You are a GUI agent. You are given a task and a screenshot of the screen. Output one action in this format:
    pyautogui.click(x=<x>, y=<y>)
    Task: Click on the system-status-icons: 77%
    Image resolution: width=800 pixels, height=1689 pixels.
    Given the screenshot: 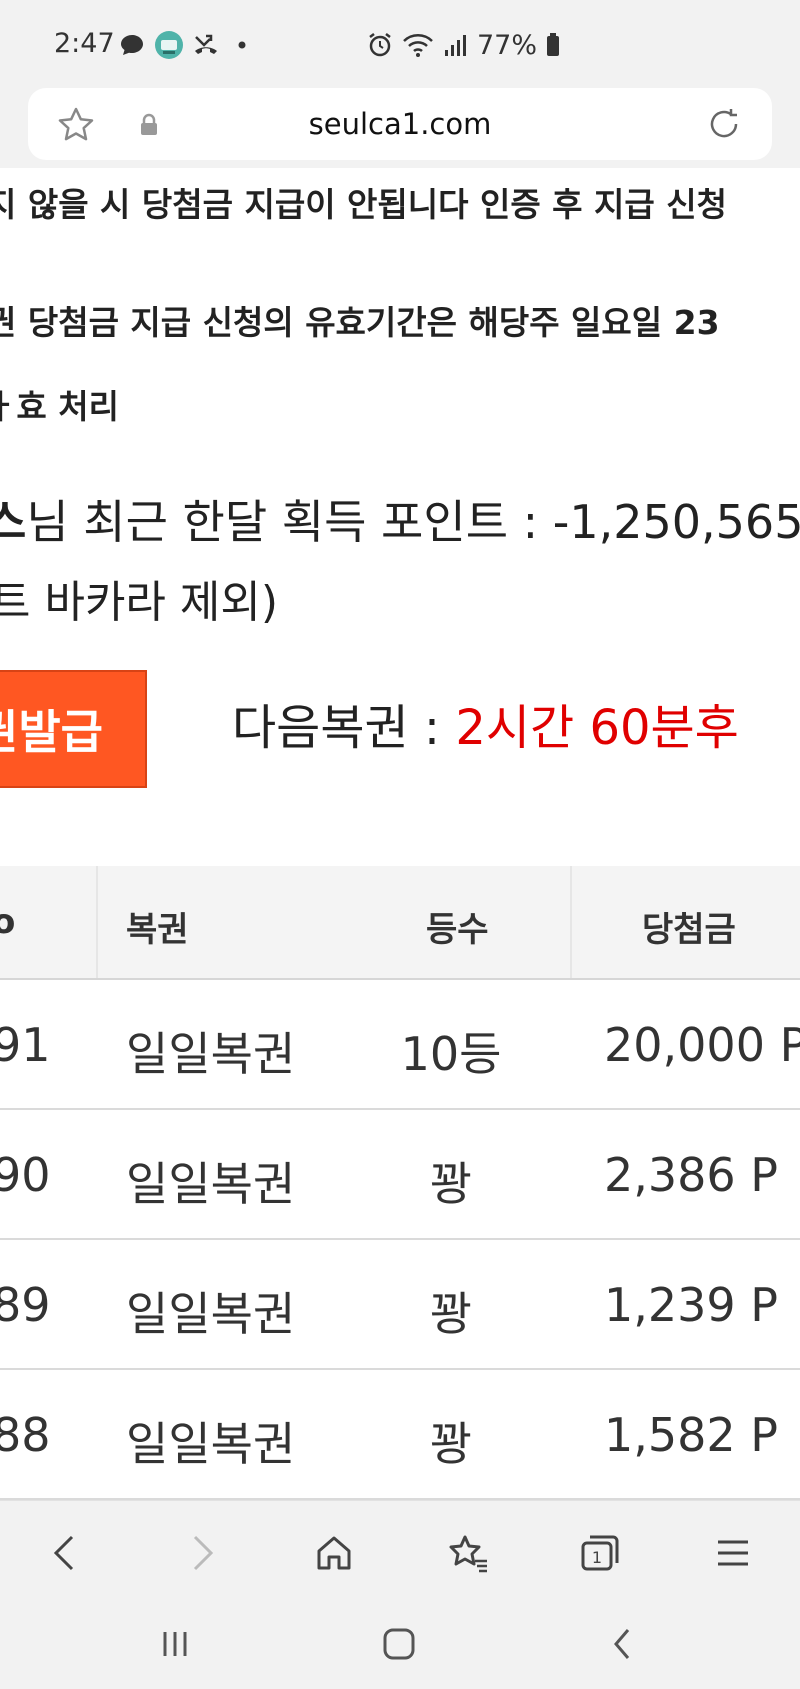 What is the action you would take?
    pyautogui.click(x=464, y=45)
    